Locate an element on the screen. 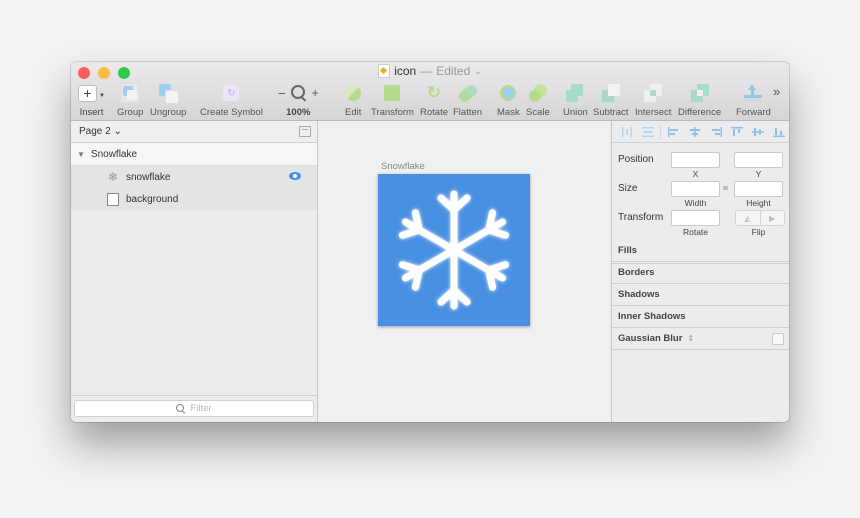  edit-button: Edit is located at coordinates (353, 100).